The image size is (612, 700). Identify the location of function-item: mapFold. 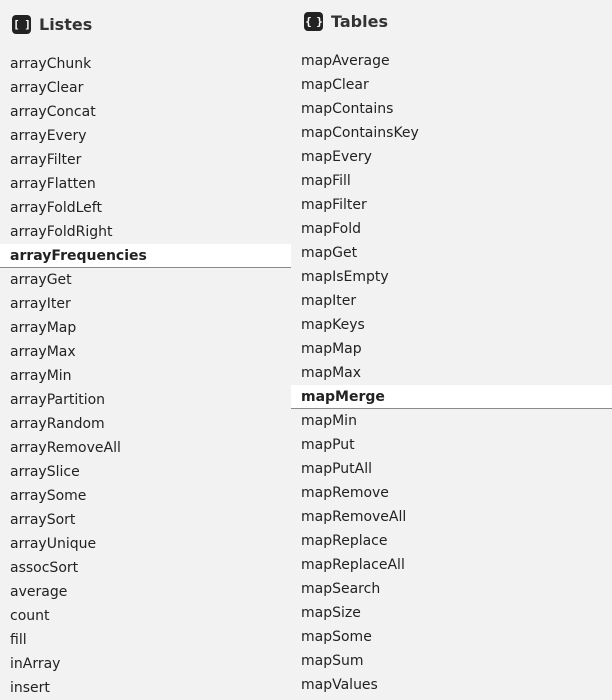
(451, 229).